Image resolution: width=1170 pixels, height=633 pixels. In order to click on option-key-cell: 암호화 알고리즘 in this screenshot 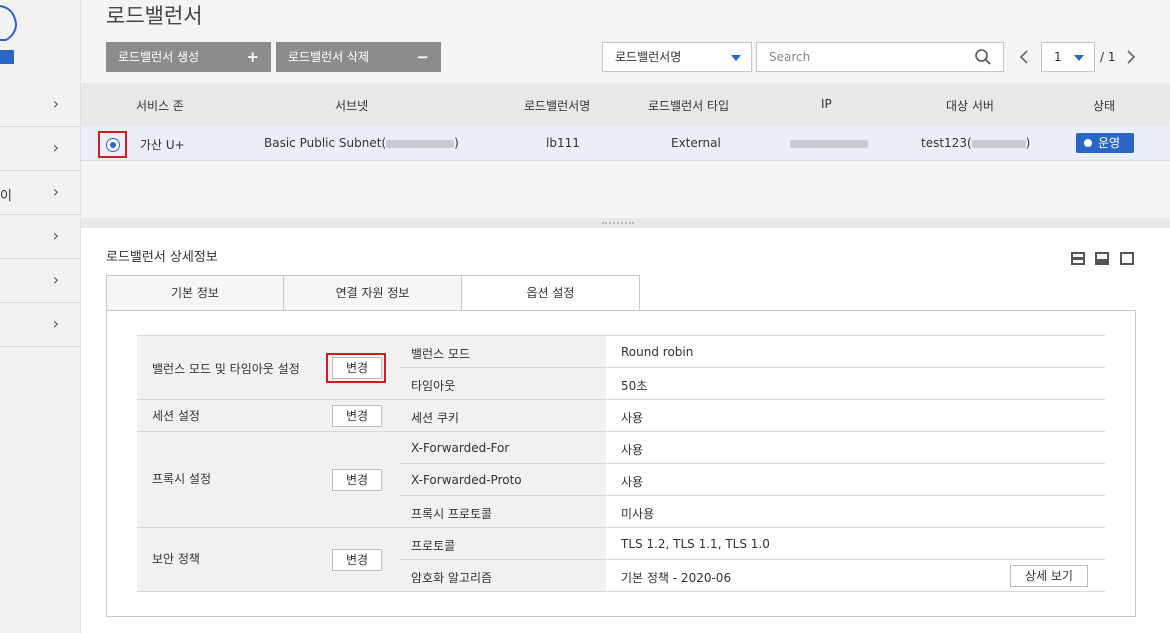, I will do `click(503, 576)`.